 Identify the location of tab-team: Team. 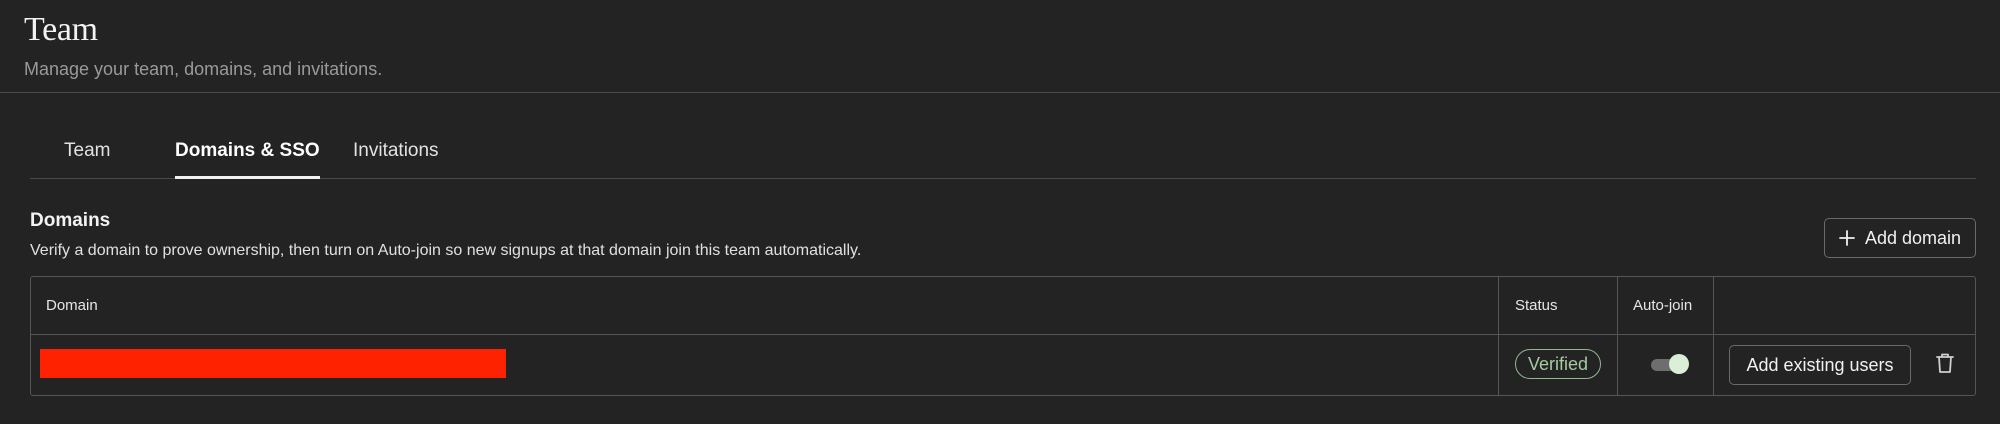
(87, 157).